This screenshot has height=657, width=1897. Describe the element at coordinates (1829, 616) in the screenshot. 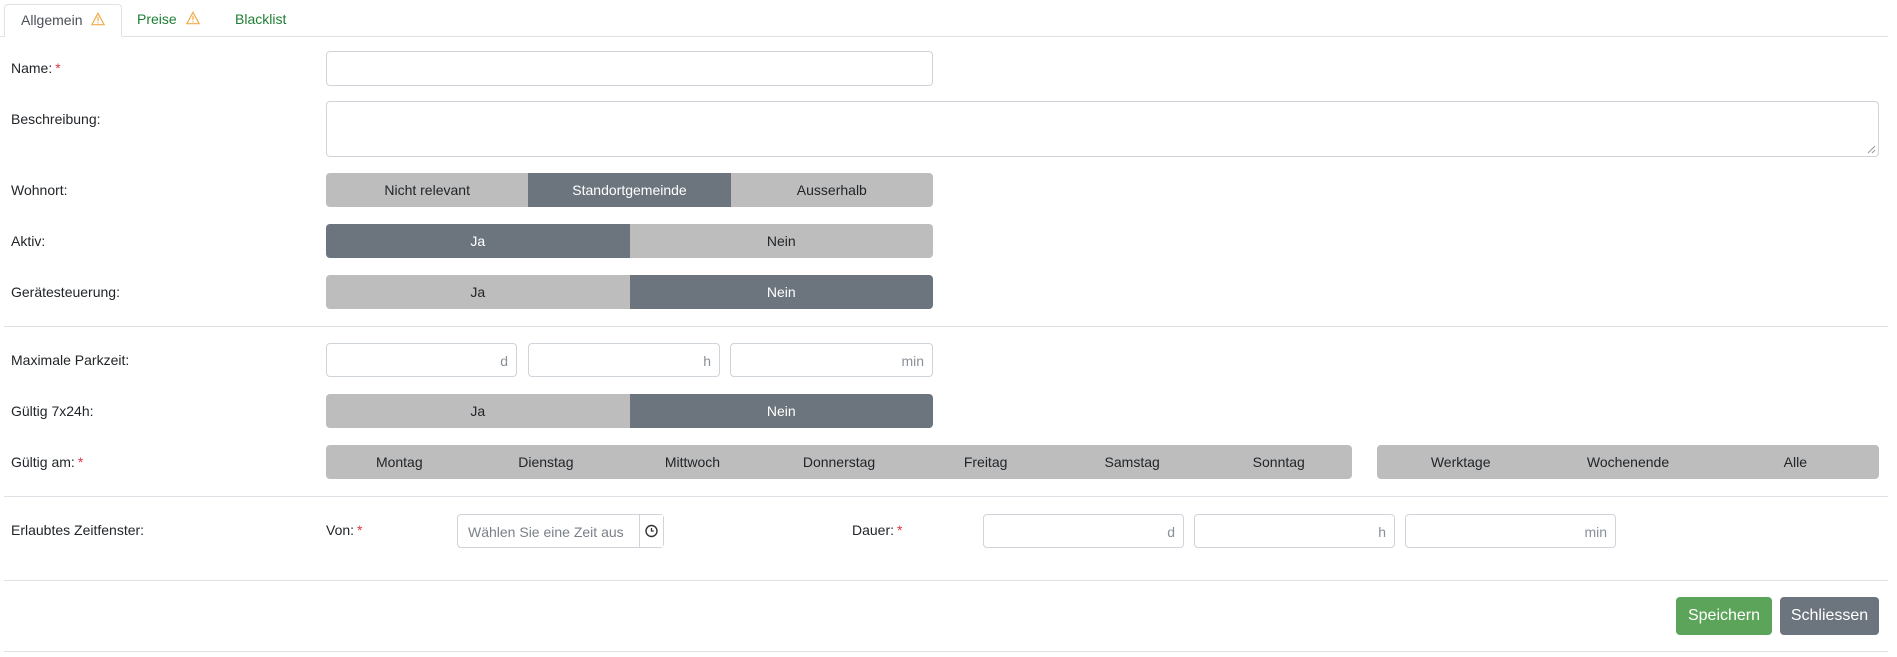

I see `close-button: Schliessen` at that location.